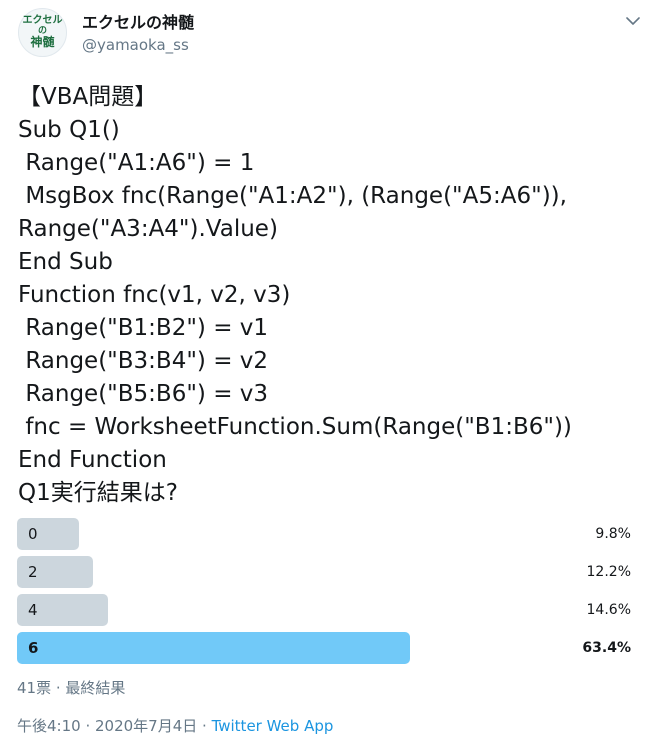  I want to click on author-names: エクセルの神髄 @yamaoka_ss, so click(138, 34).